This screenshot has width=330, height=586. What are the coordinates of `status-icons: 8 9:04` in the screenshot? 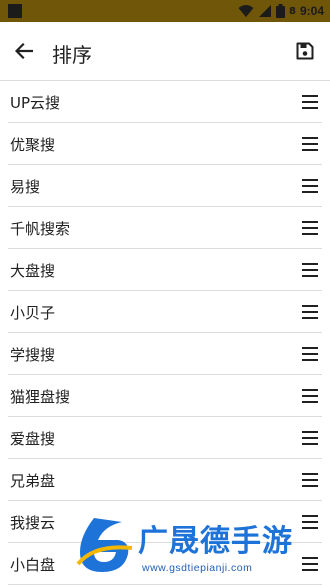 It's located at (281, 11).